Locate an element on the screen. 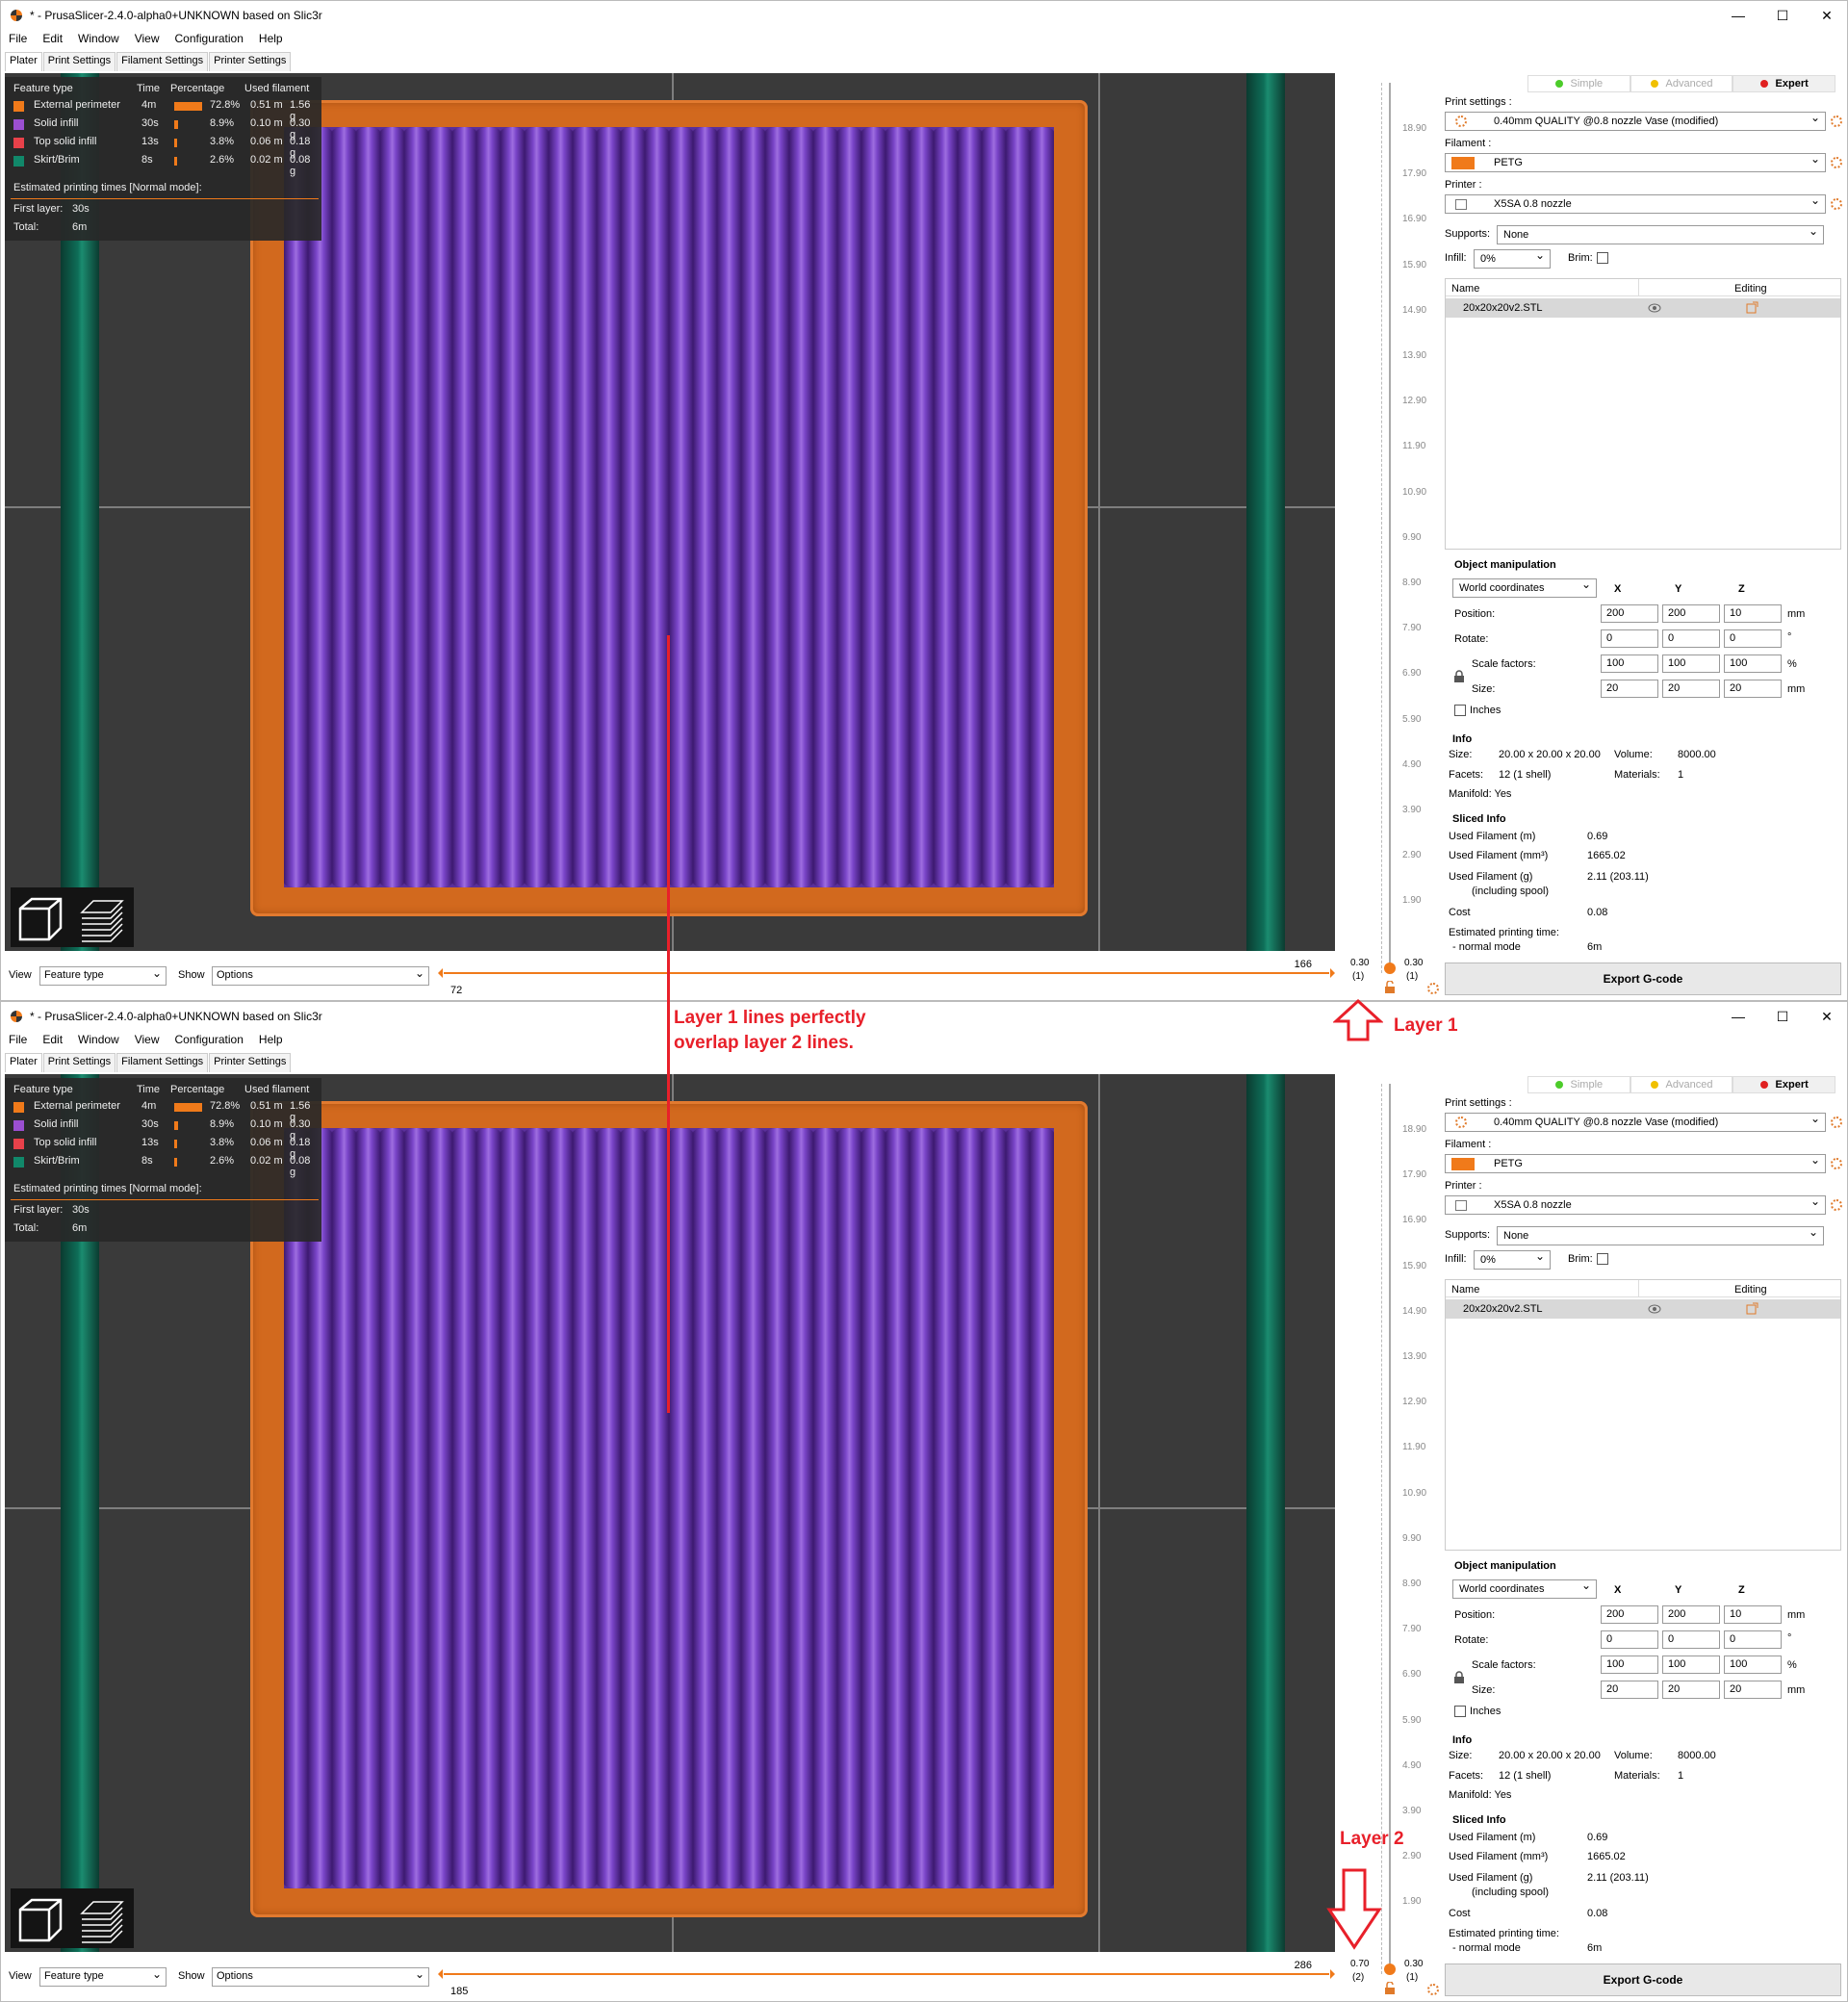 The width and height of the screenshot is (1848, 2002). tab-print-settings: Print Settings is located at coordinates (79, 61).